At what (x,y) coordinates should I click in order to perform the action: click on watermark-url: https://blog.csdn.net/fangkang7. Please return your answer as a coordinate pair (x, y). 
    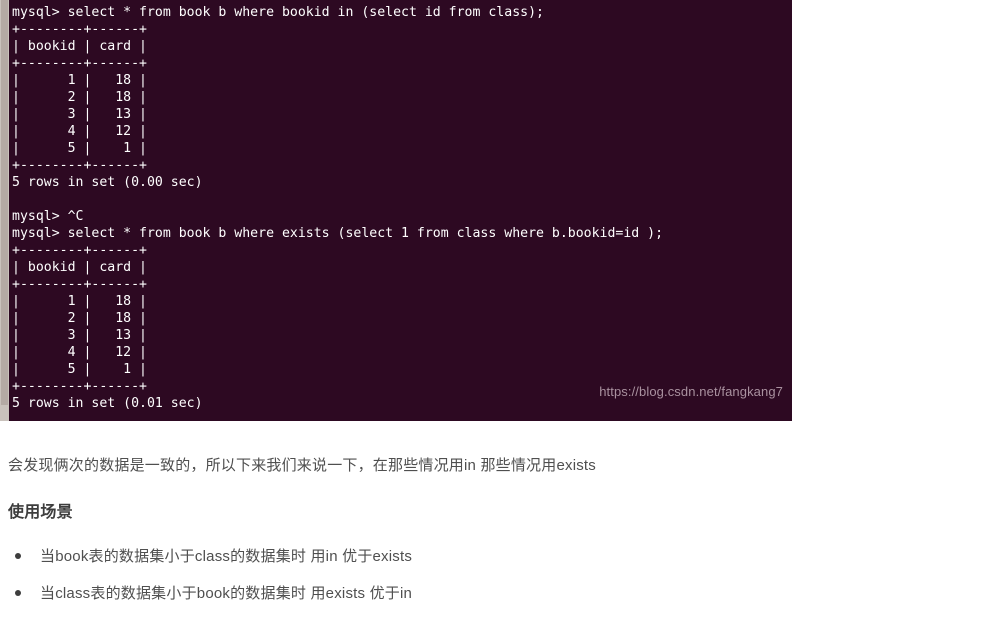
    Looking at the image, I should click on (691, 391).